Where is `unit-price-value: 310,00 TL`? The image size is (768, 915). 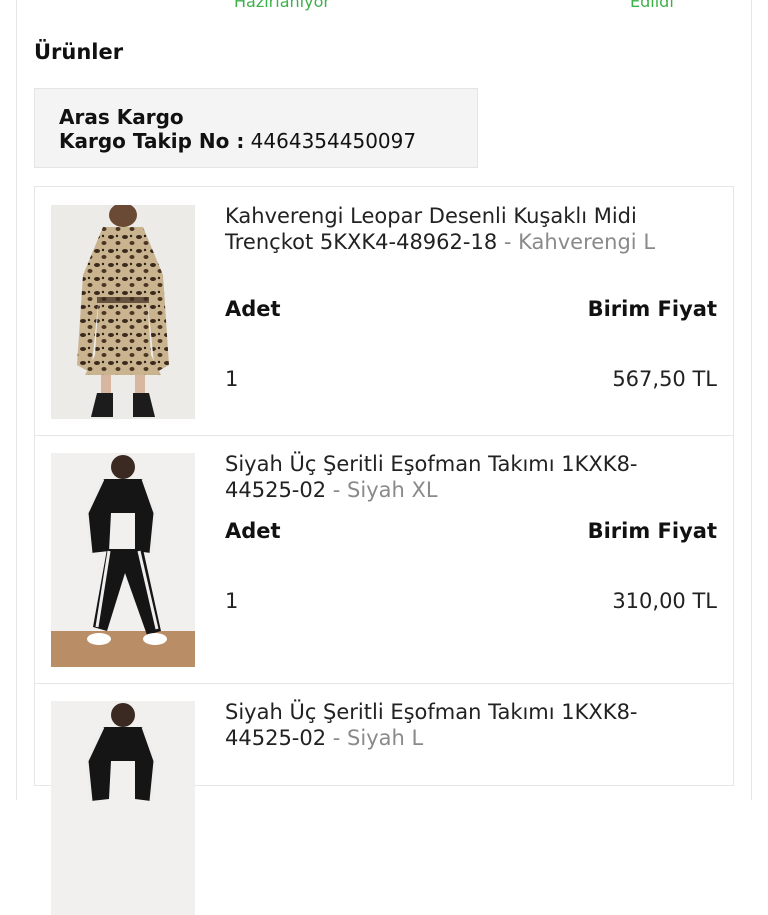 unit-price-value: 310,00 TL is located at coordinates (664, 601).